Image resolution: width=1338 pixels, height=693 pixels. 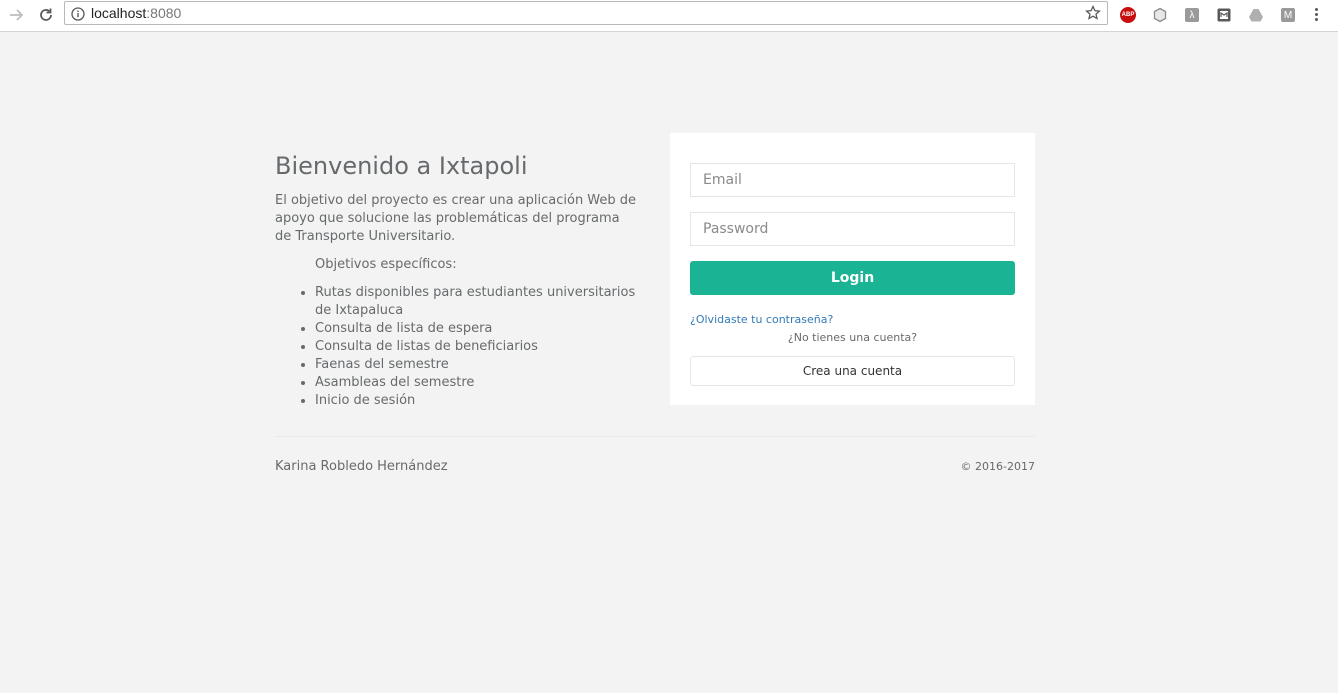 I want to click on email-field, so click(x=852, y=180).